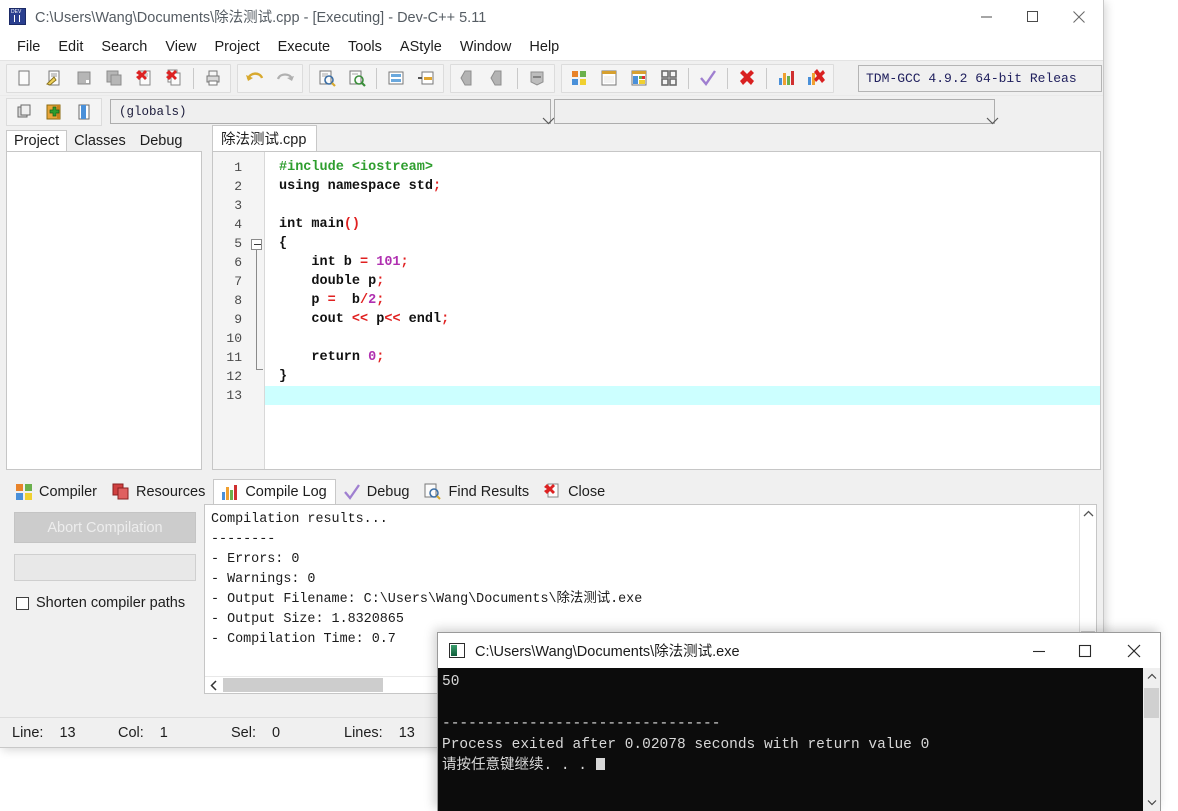 This screenshot has height=811, width=1178. I want to click on console-minimize-button, so click(1039, 650).